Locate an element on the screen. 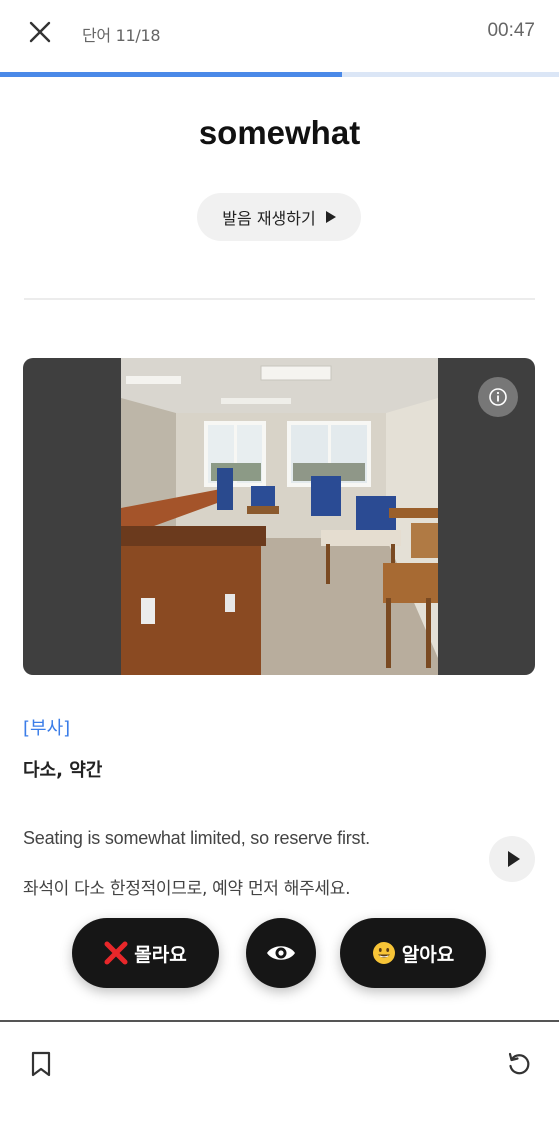 This screenshot has width=559, height=1125. divider is located at coordinates (279, 299).